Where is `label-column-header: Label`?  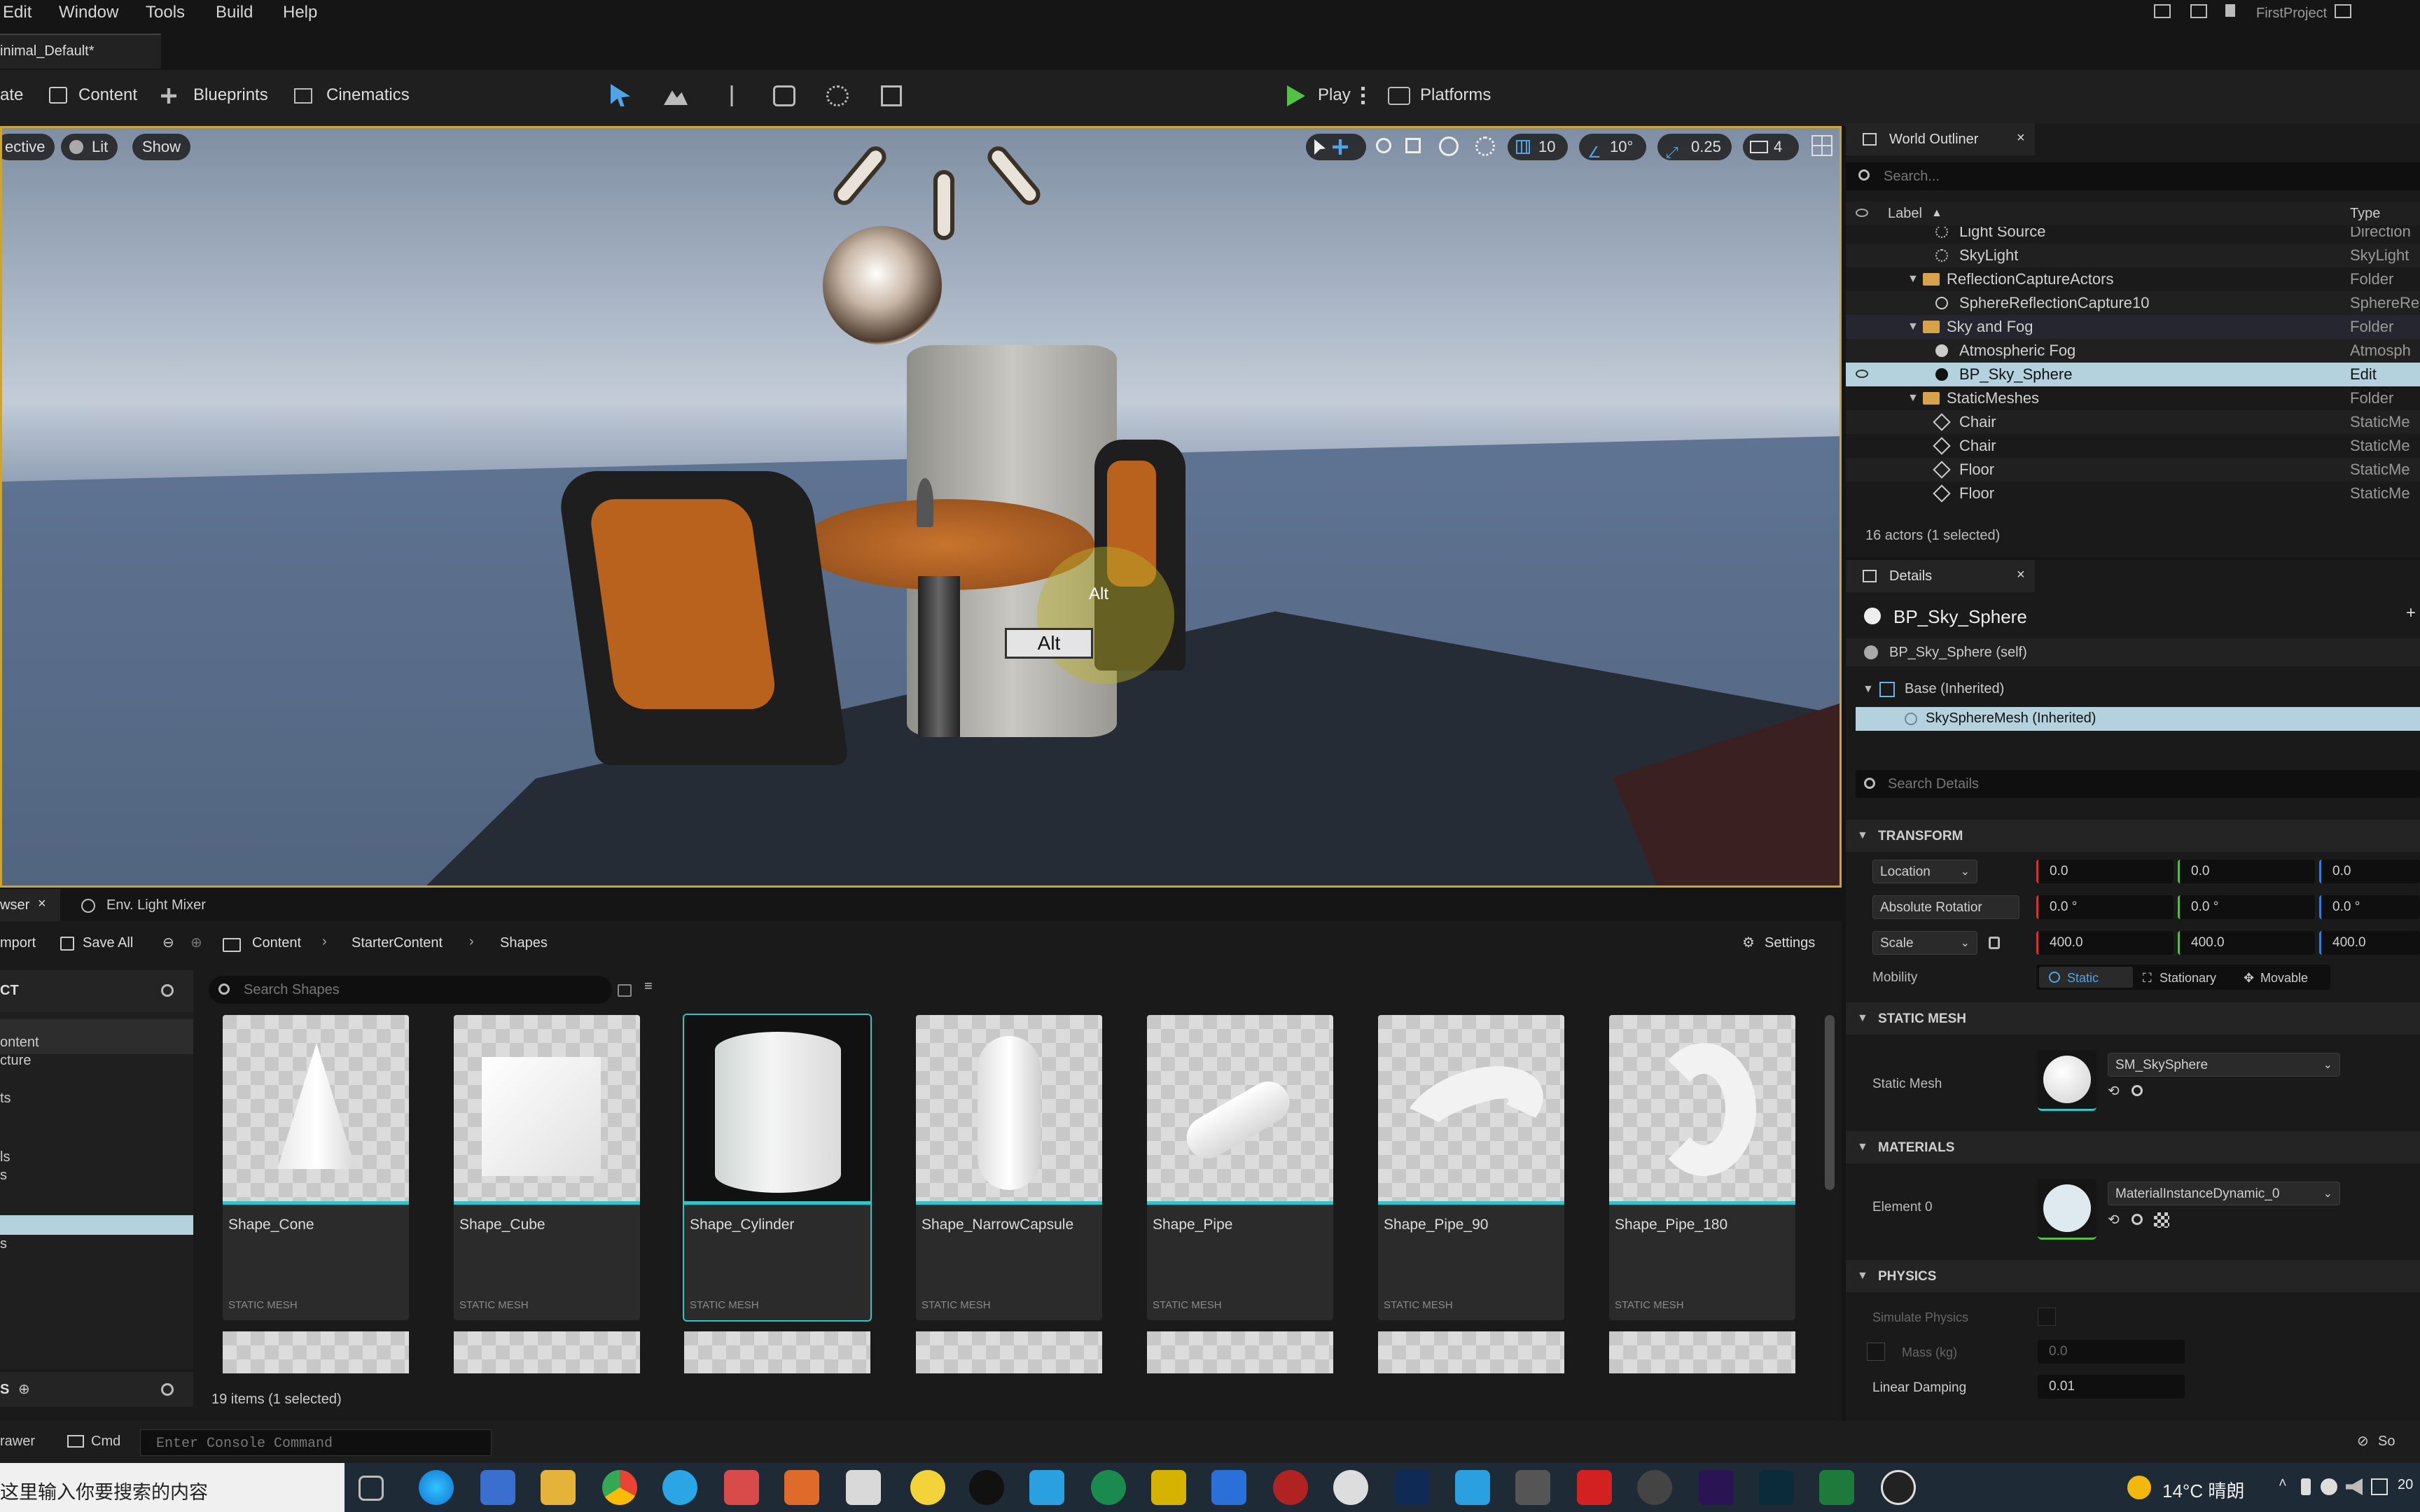 label-column-header: Label is located at coordinates (1905, 214).